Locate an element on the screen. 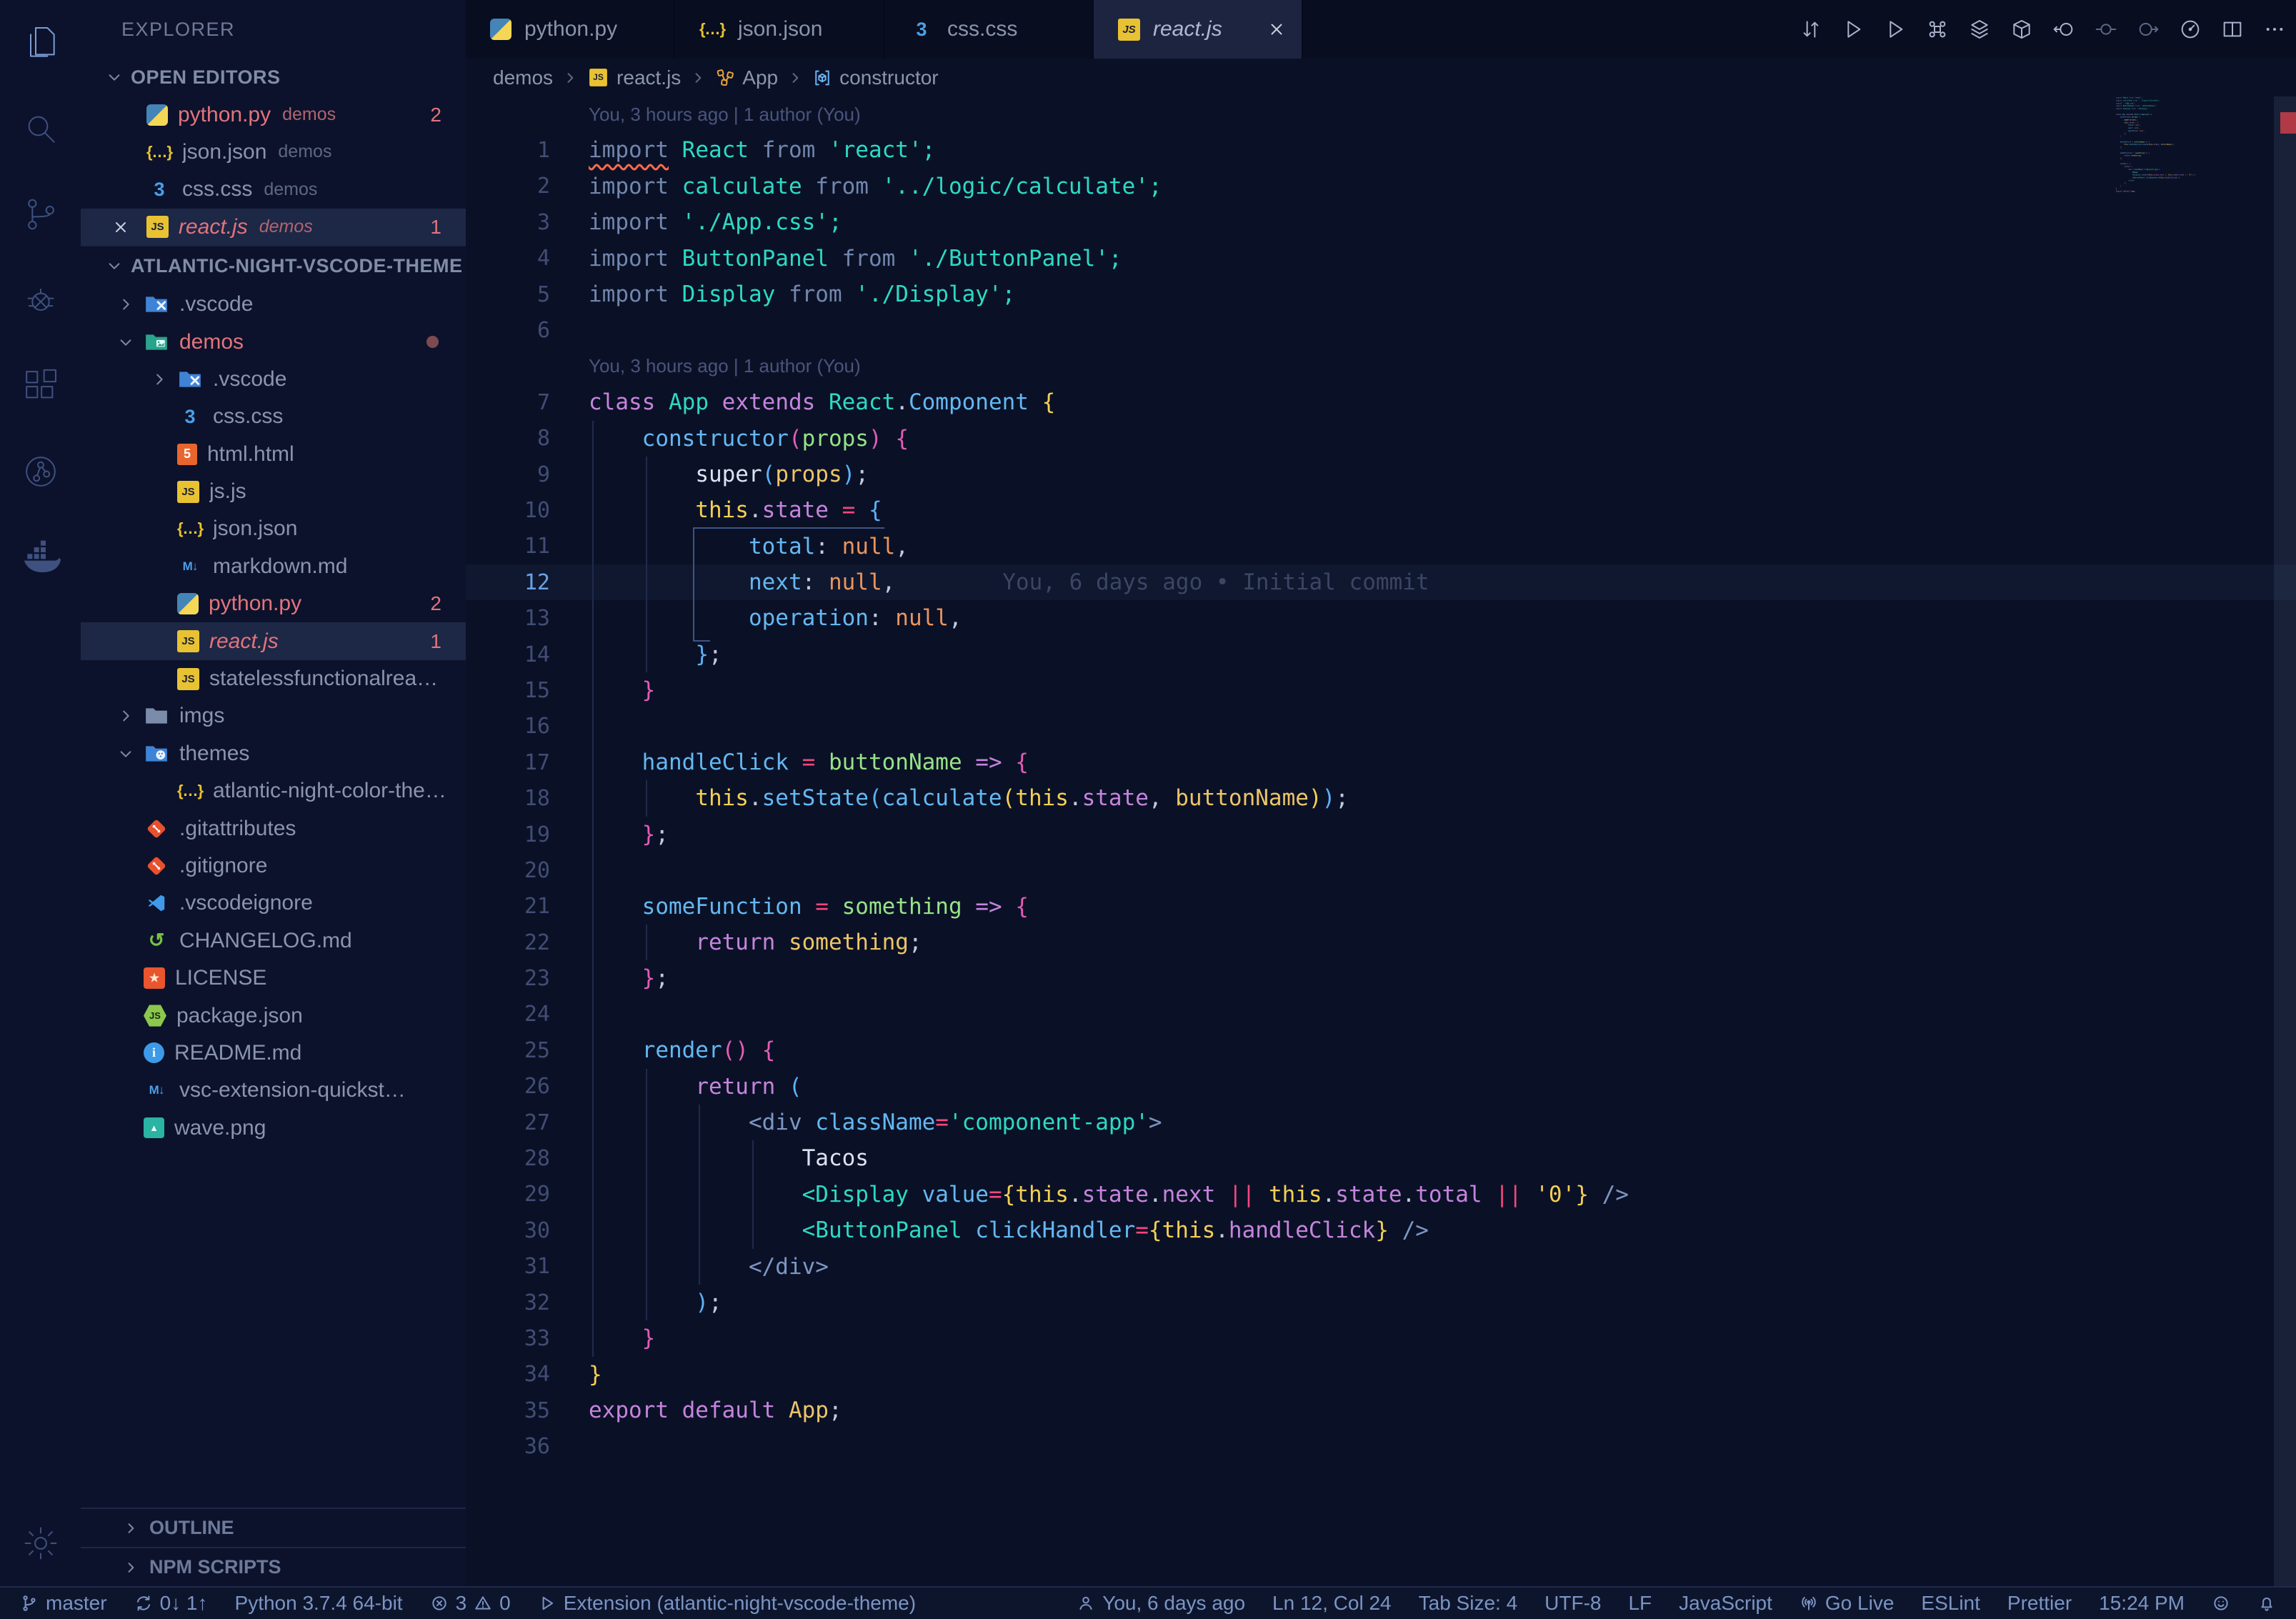  line-number: 3 is located at coordinates (508, 222).